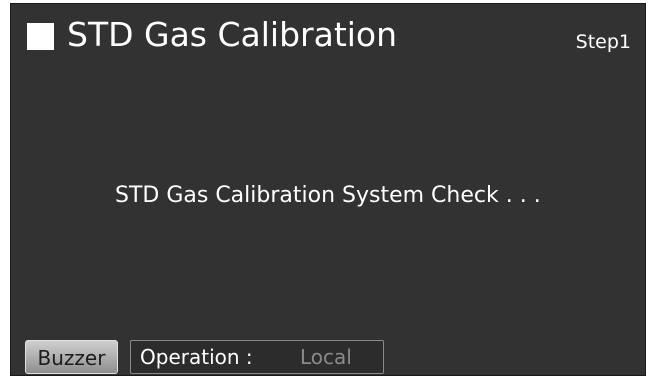 The height and width of the screenshot is (382, 656). I want to click on operation-label: Operation :, so click(196, 357).